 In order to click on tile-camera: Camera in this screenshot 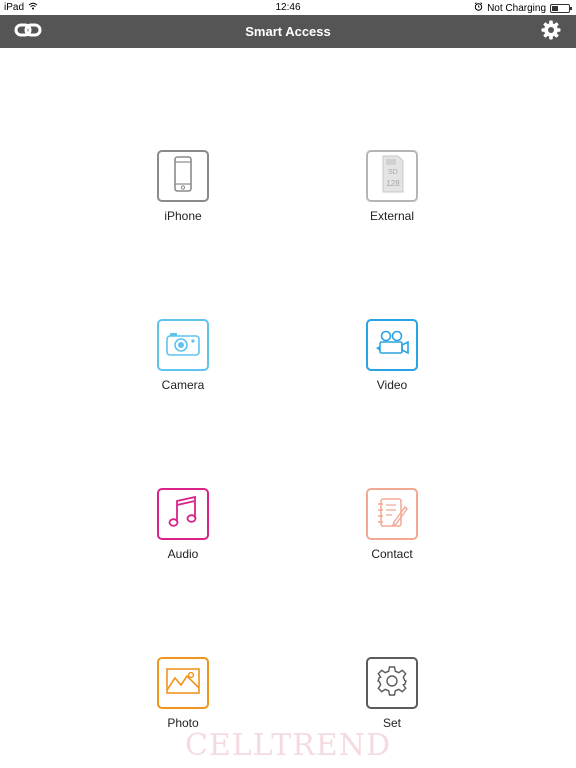, I will do `click(183, 364)`.